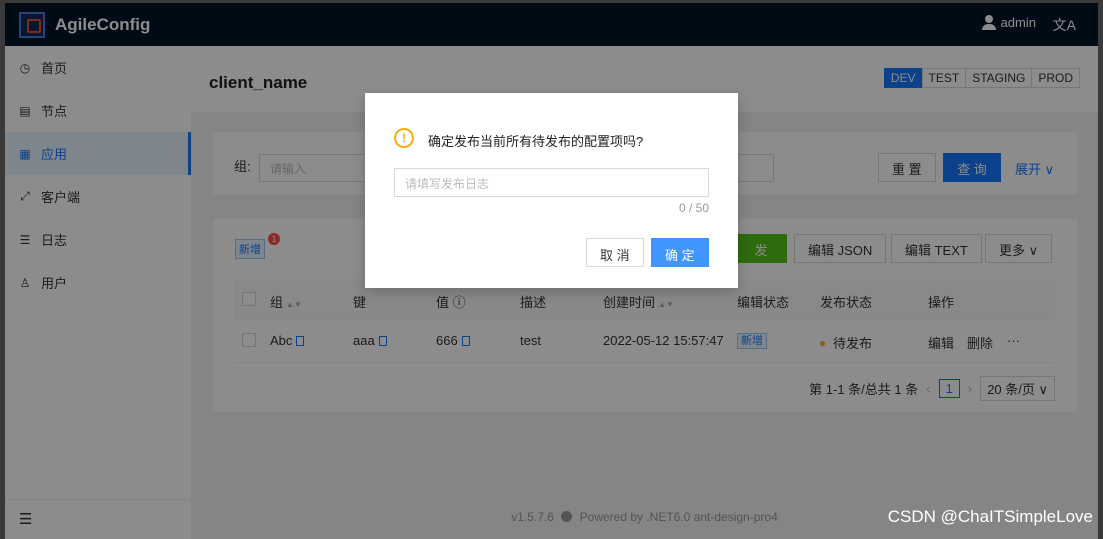 The image size is (1103, 539). What do you see at coordinates (536, 141) in the screenshot?
I see `dialog-title: 确定发布当前所有待发布的配置项吗?` at bounding box center [536, 141].